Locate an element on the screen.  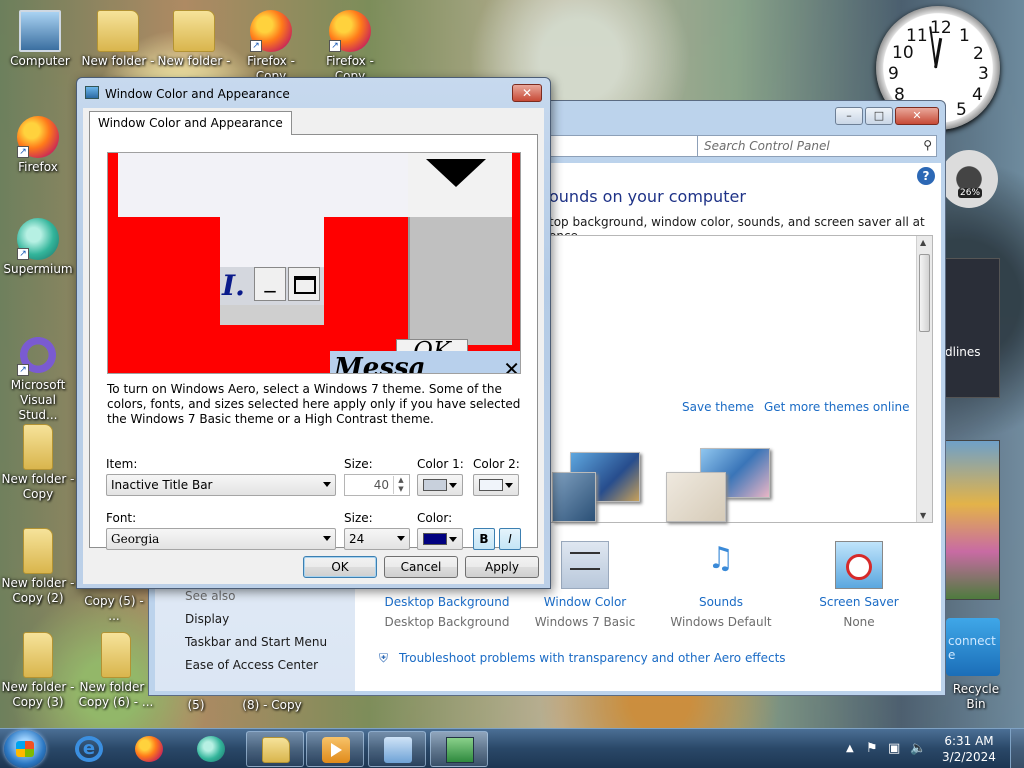
color2-picker is located at coordinates (496, 485).